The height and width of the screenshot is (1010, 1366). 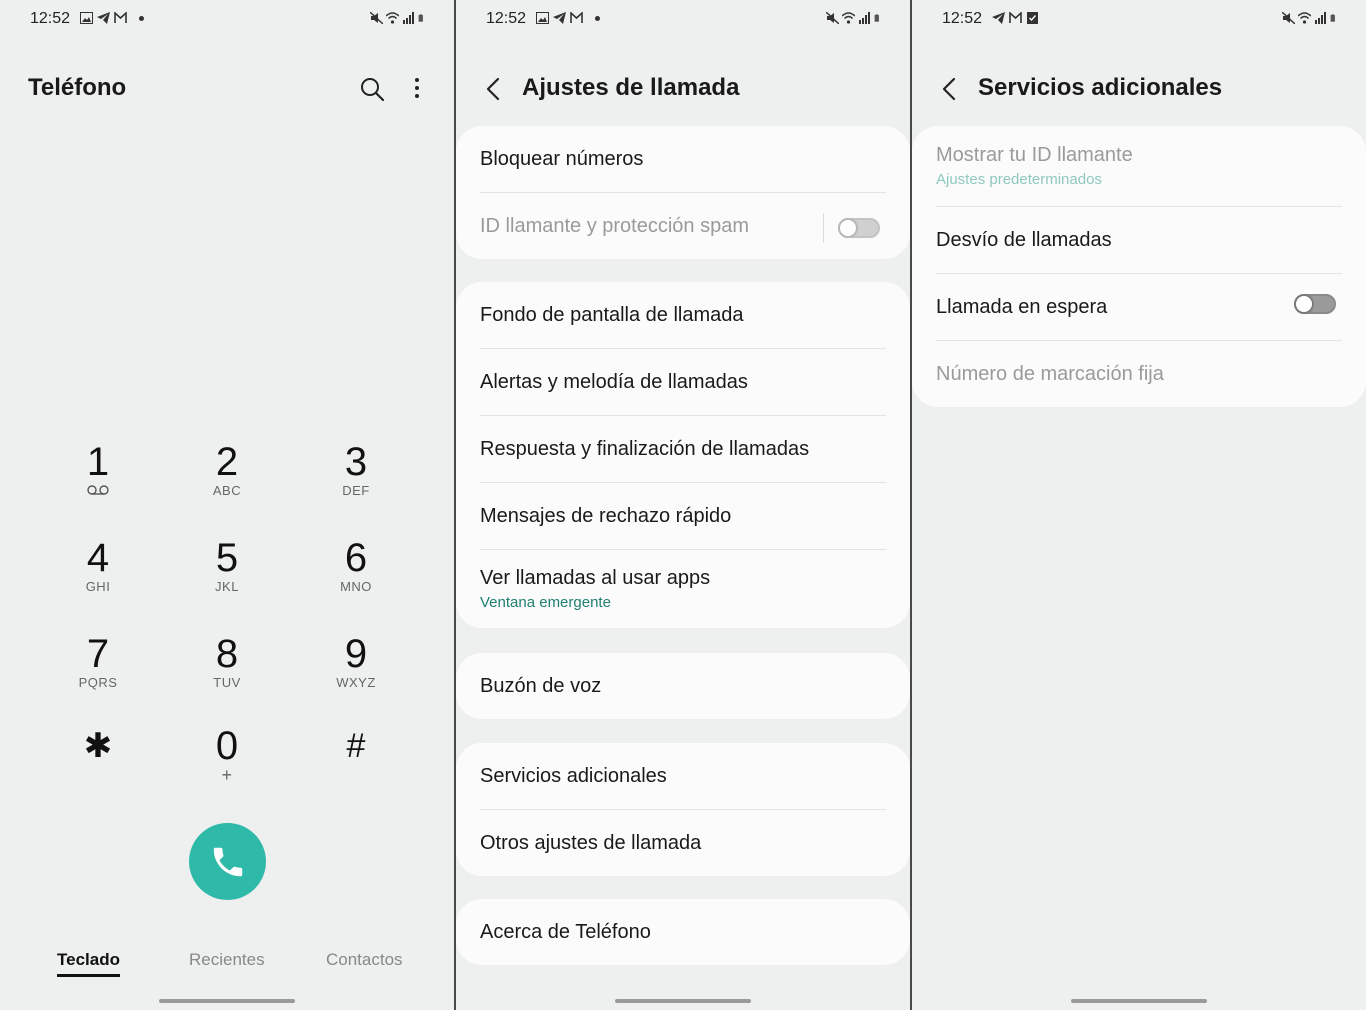 What do you see at coordinates (356, 661) in the screenshot?
I see `key-9: 9 WXYZ` at bounding box center [356, 661].